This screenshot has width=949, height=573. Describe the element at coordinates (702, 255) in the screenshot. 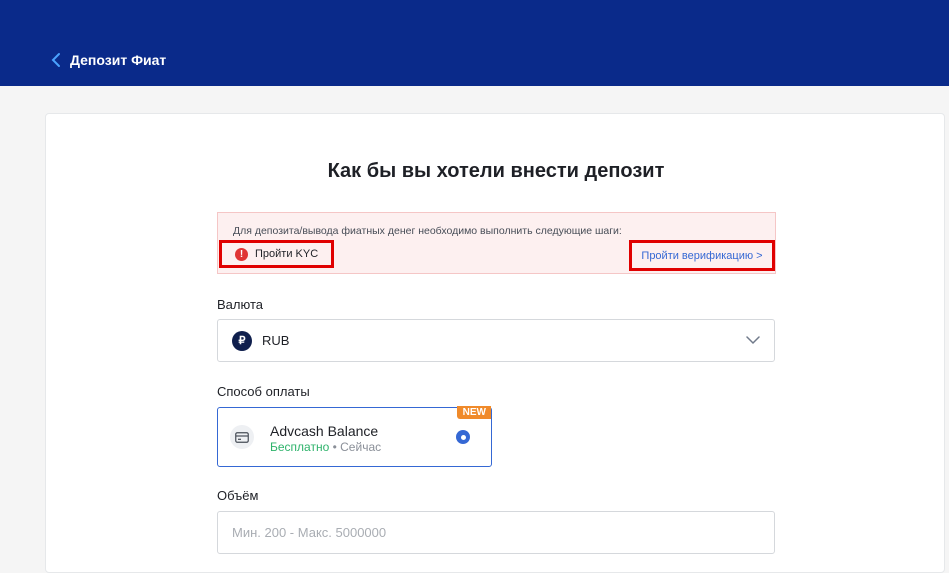

I see `verify-link: Пройти верификацию >` at that location.